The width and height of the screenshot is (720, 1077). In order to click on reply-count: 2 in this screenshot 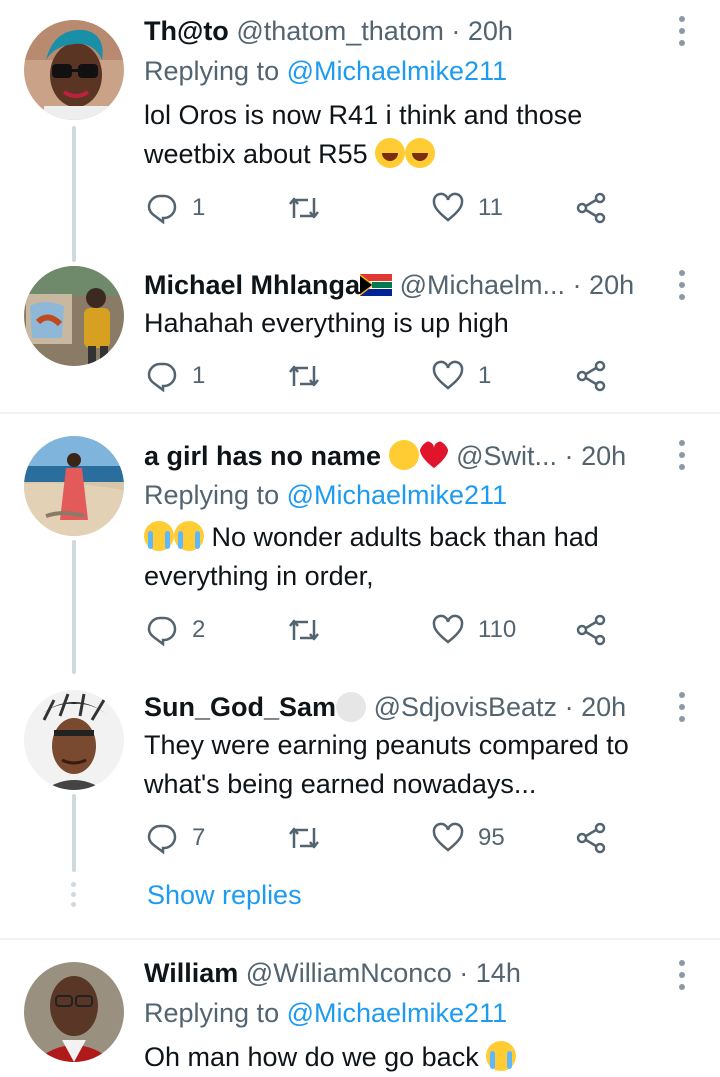, I will do `click(199, 629)`.